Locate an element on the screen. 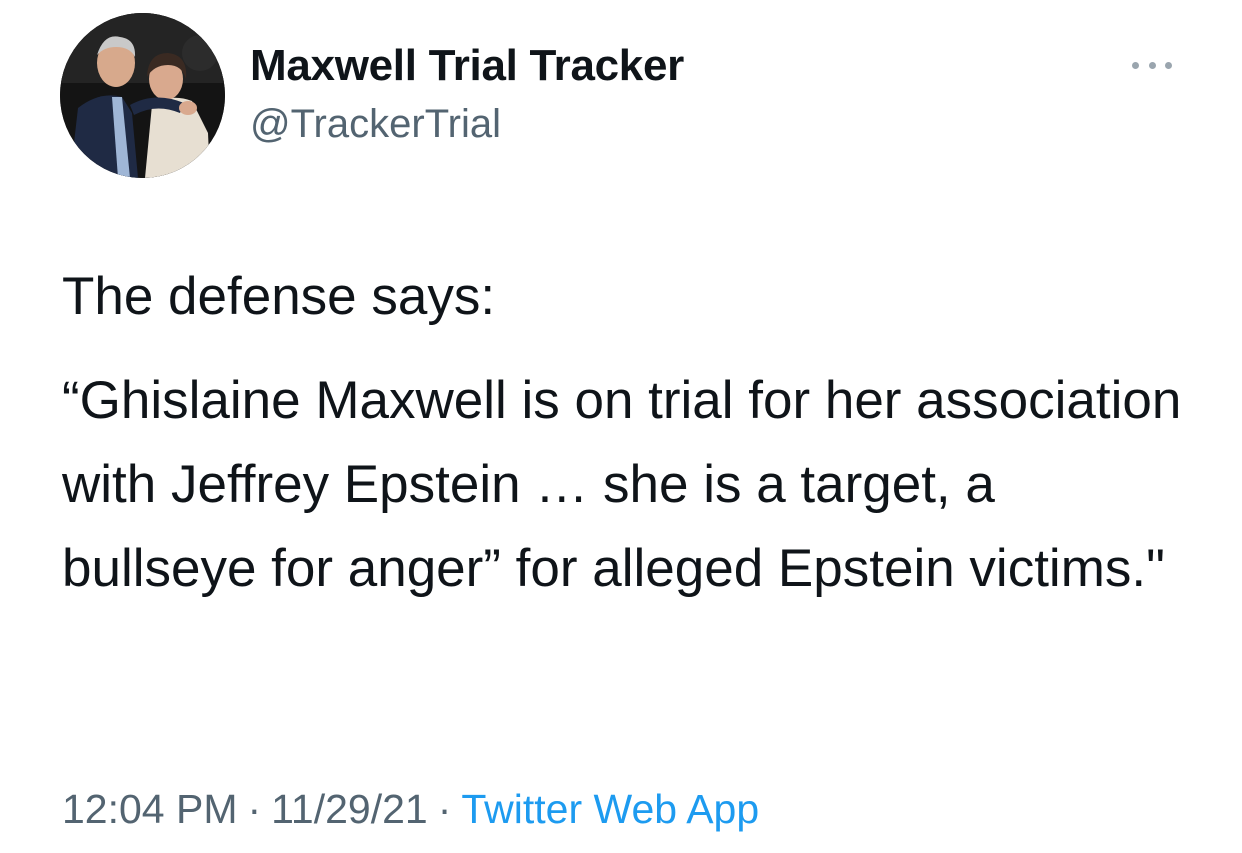 Image resolution: width=1242 pixels, height=853 pixels. author-handle: @TrackerTrial is located at coordinates (375, 124).